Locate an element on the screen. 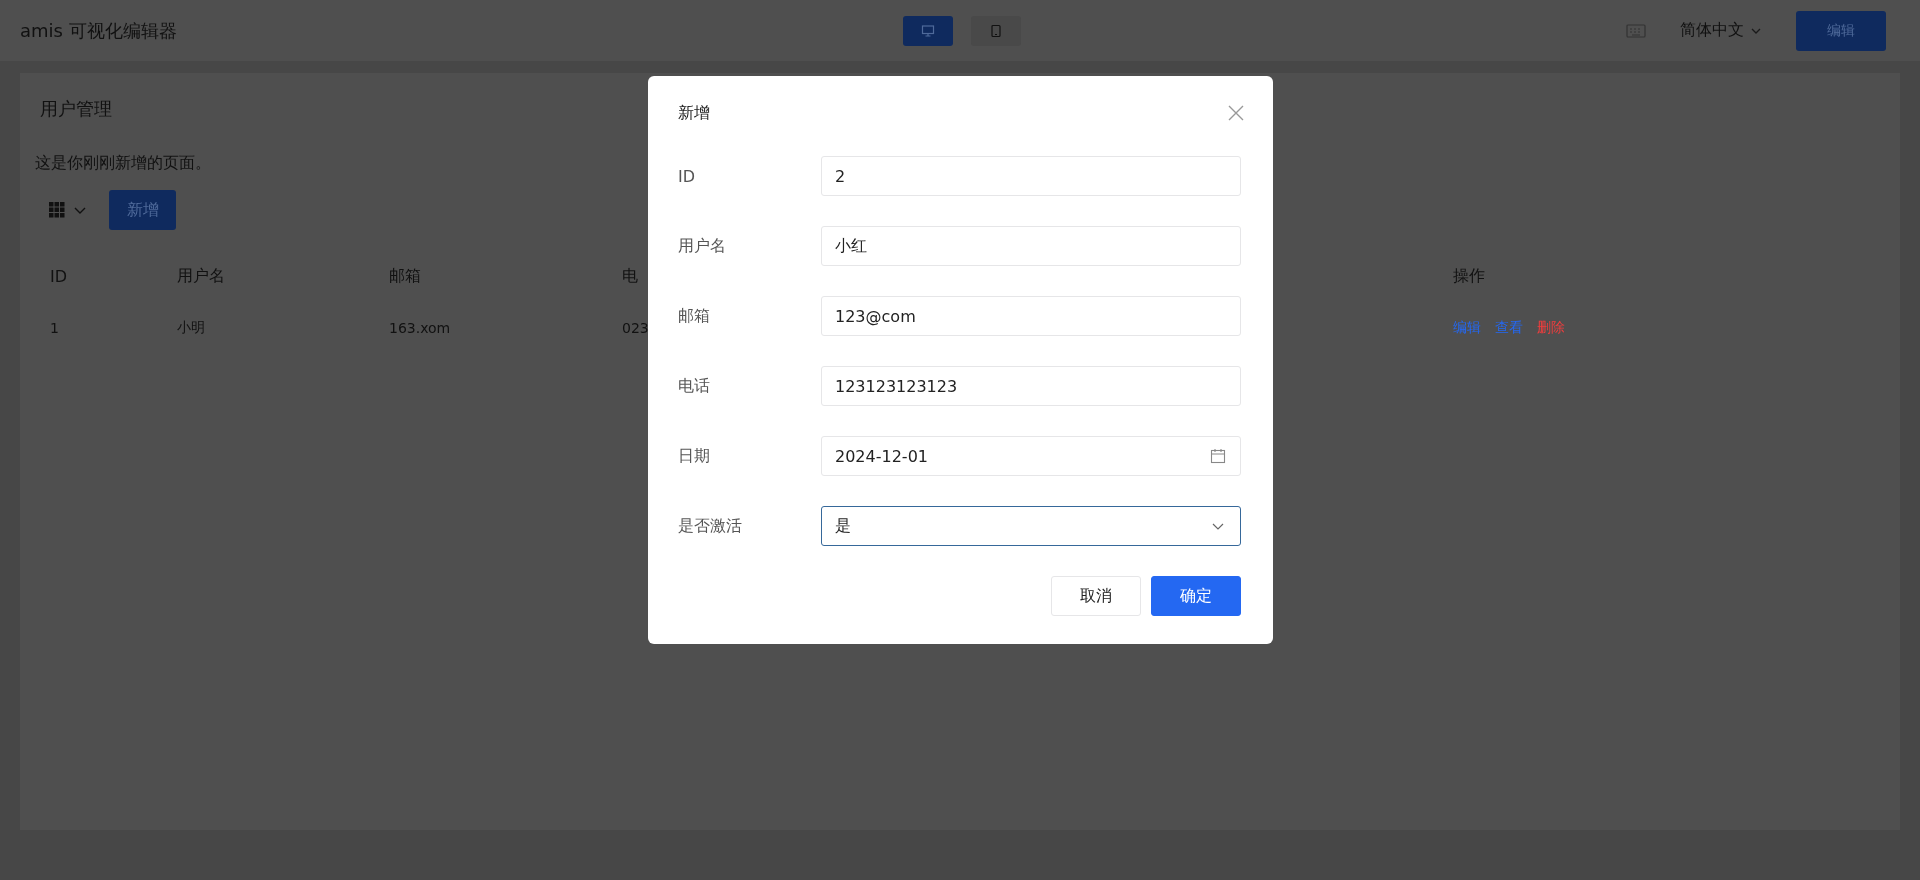 This screenshot has height=880, width=1920. field-label: 邮箱 is located at coordinates (694, 316).